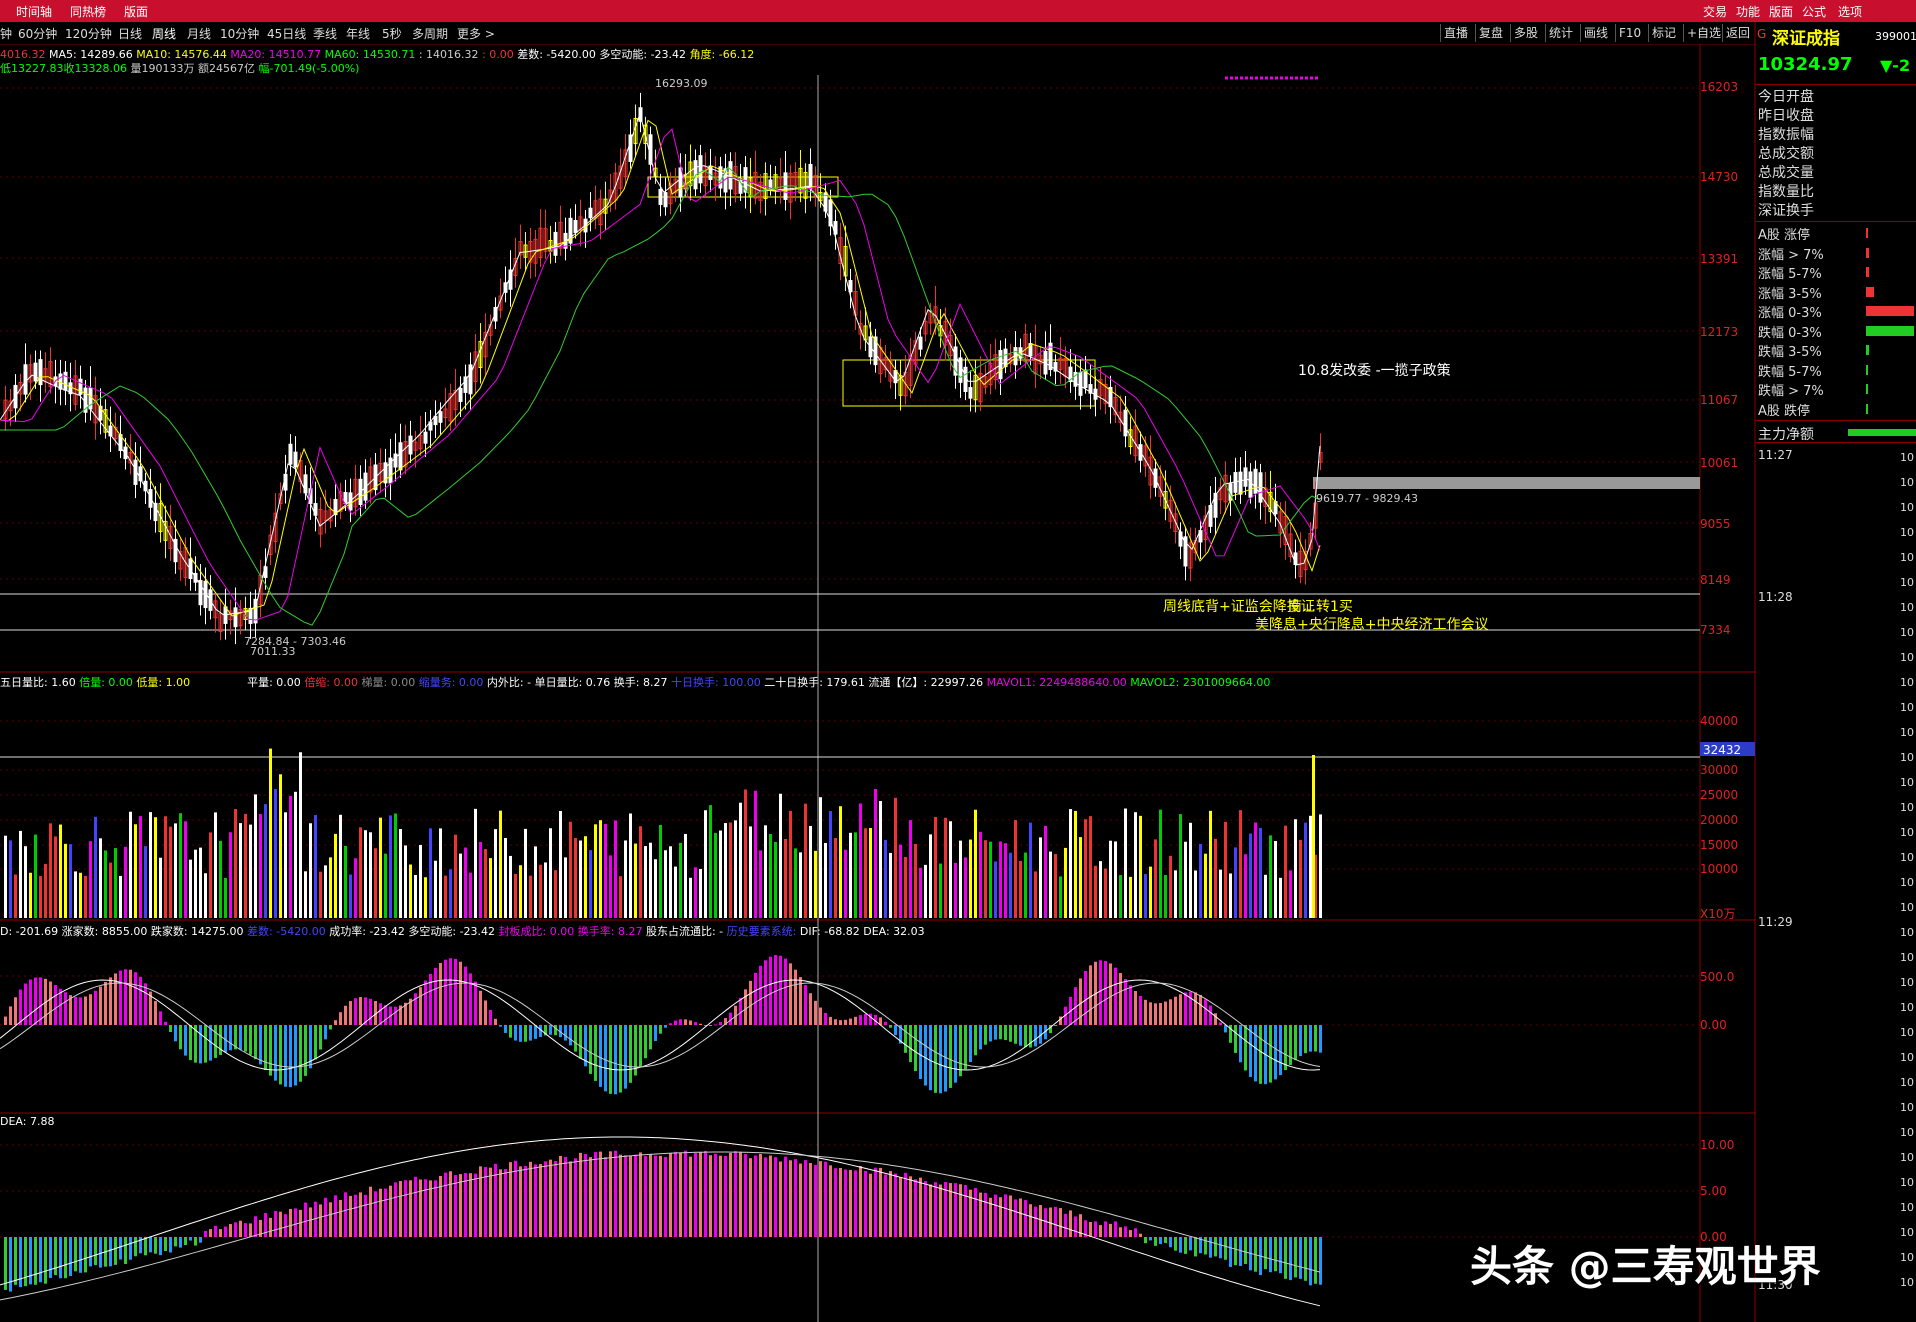  What do you see at coordinates (1790, 294) in the screenshot?
I see `dist-row-label: 涨幅 3-5%` at bounding box center [1790, 294].